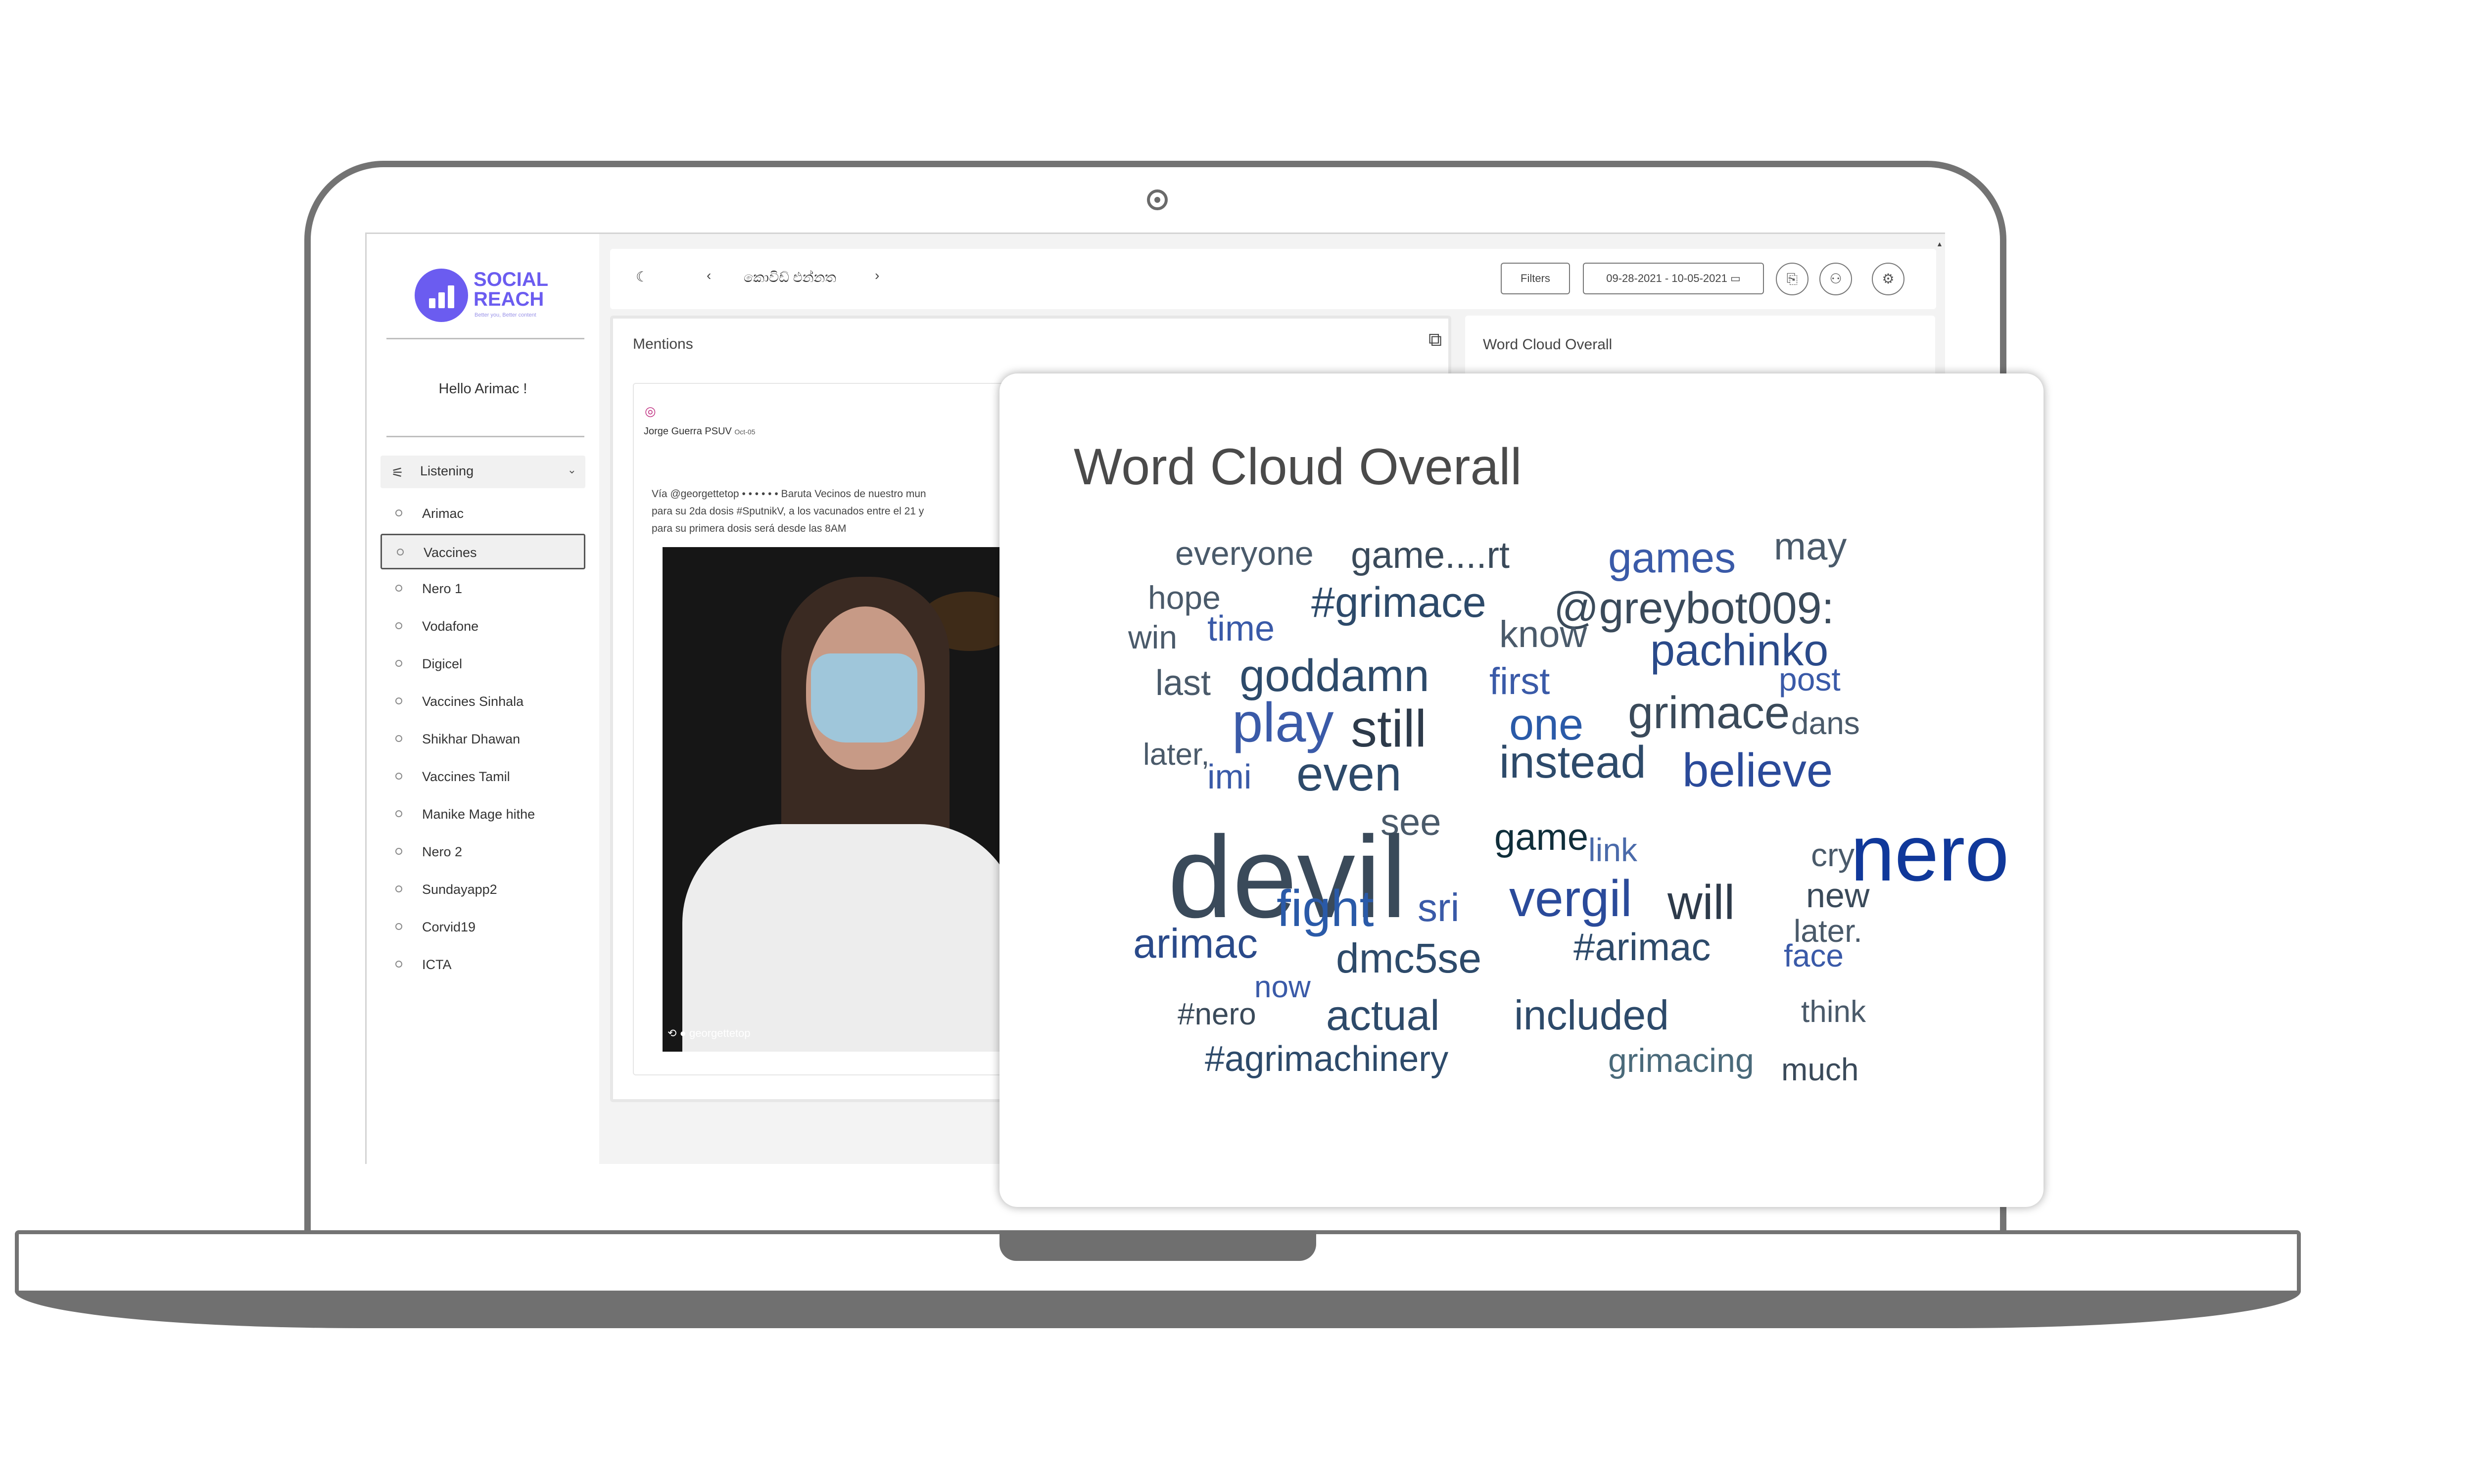  What do you see at coordinates (437, 964) in the screenshot?
I see `sidebar-item-label: ICTA` at bounding box center [437, 964].